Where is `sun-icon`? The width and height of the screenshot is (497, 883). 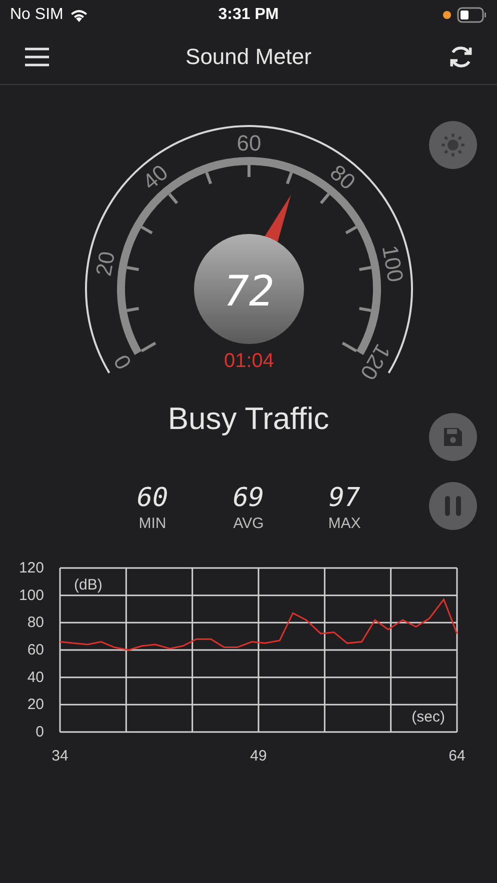
sun-icon is located at coordinates (453, 145).